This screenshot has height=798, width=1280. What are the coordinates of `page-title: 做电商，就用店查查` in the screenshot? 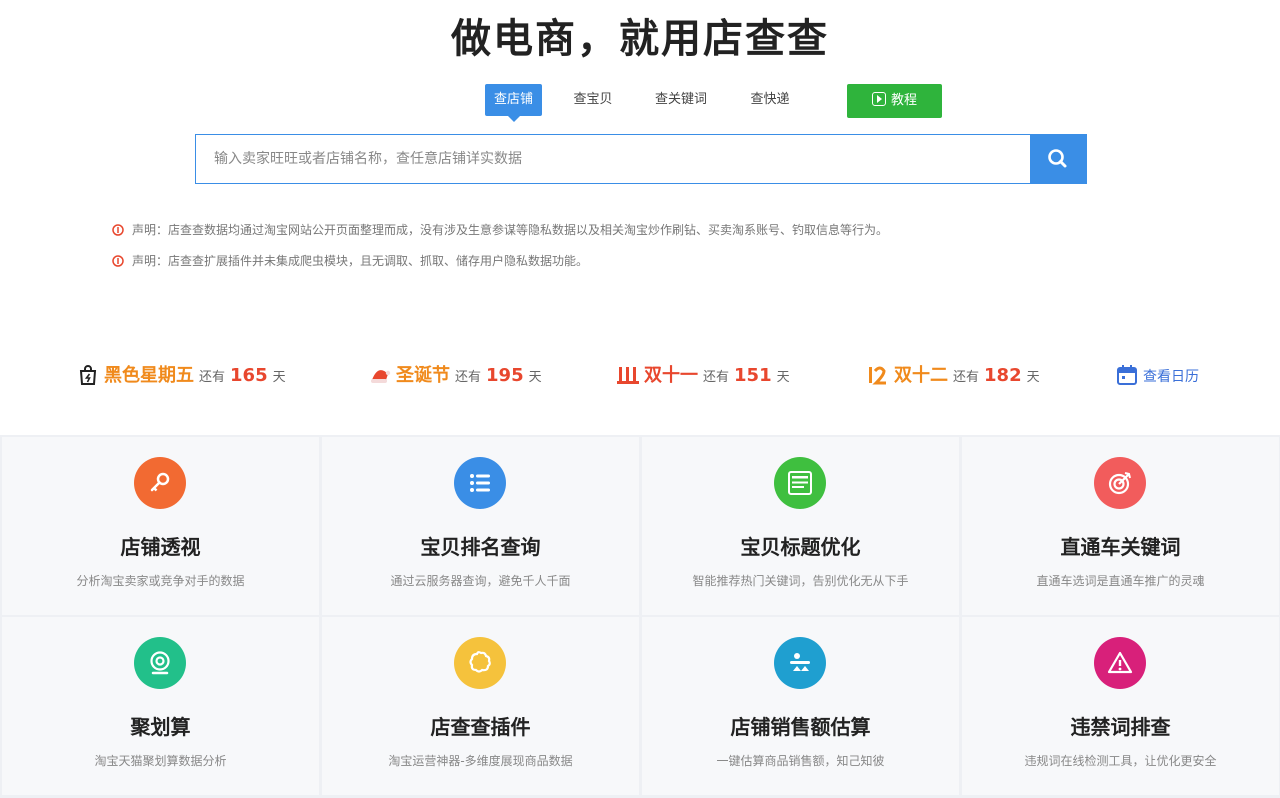 It's located at (640, 39).